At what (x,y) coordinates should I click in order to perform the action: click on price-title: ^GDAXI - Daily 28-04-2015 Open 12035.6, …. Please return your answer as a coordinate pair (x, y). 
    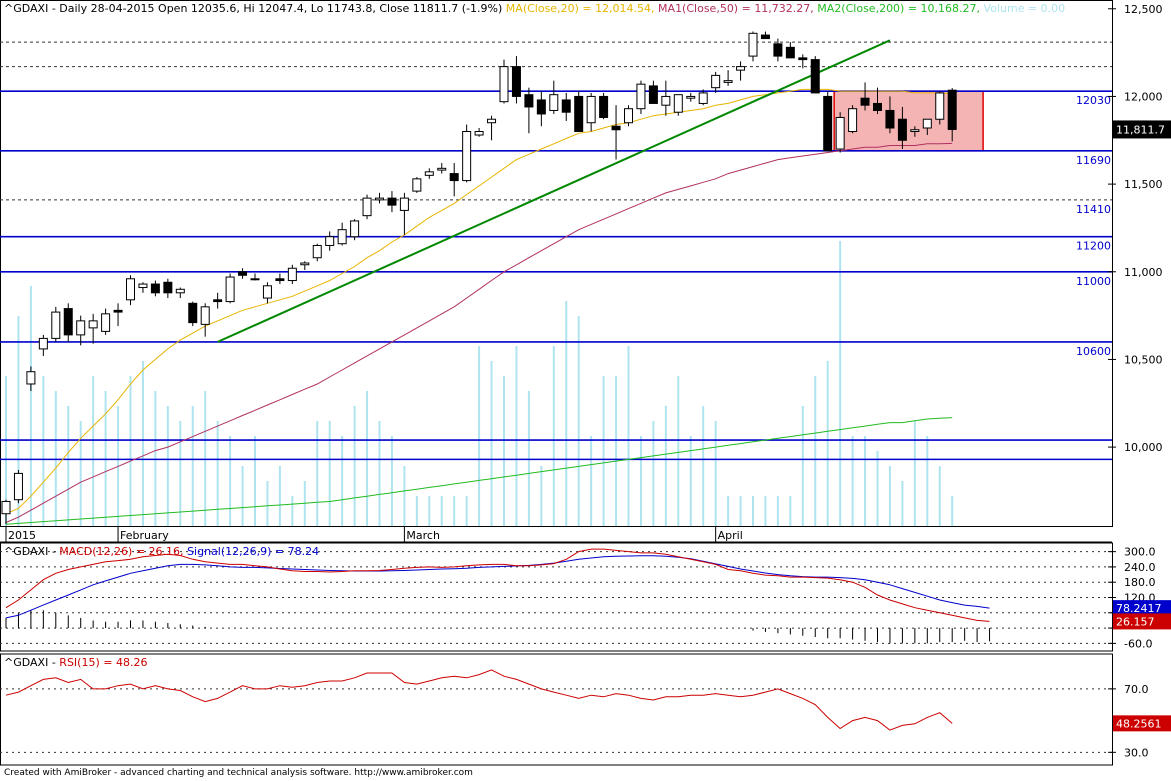
    Looking at the image, I should click on (253, 8).